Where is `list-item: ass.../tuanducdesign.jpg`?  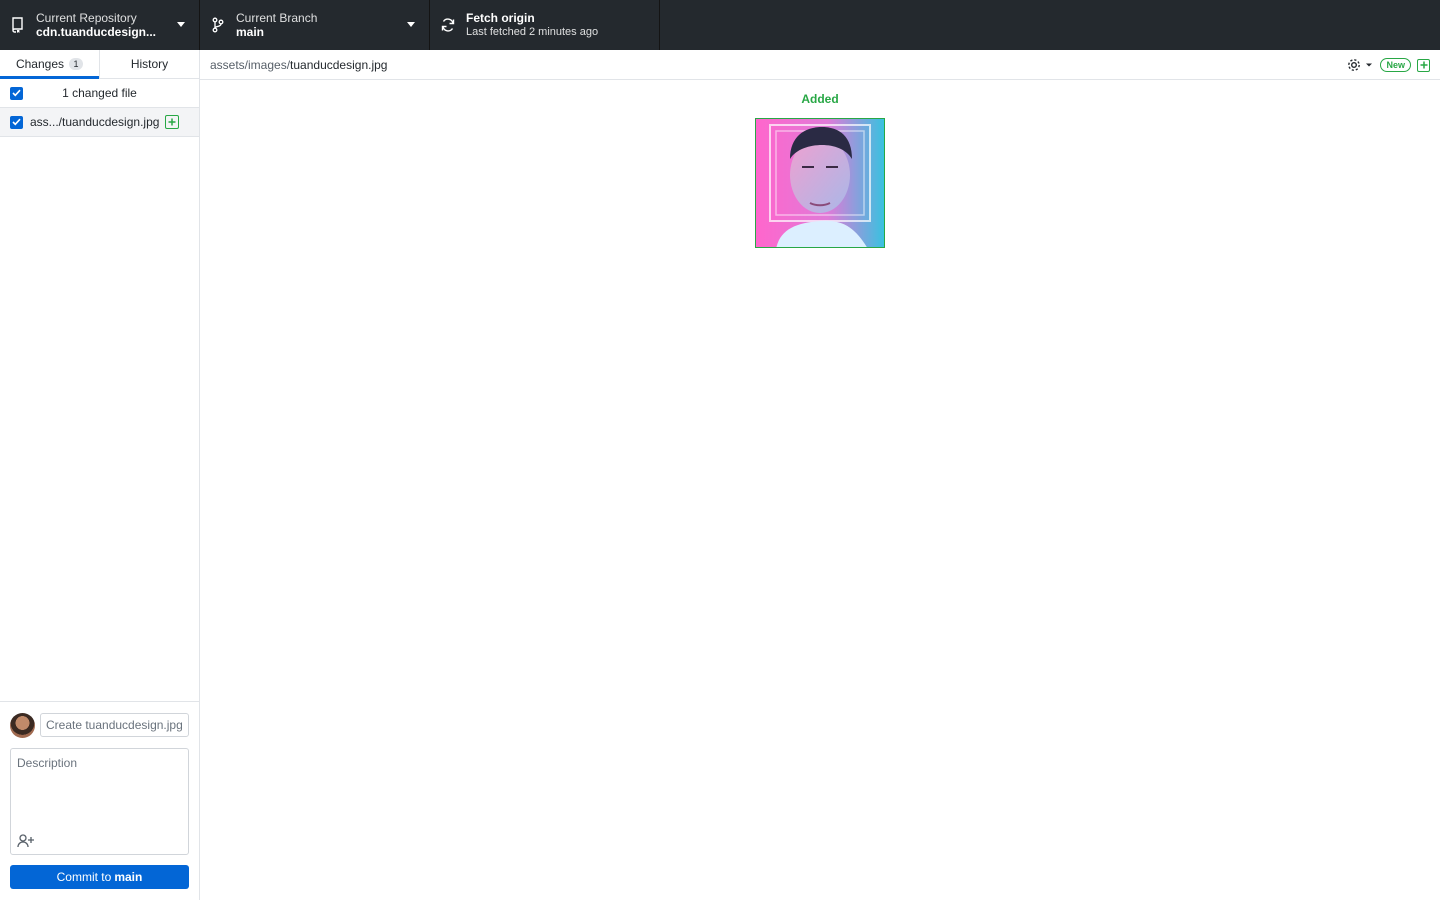
list-item: ass.../tuanducdesign.jpg is located at coordinates (99, 122).